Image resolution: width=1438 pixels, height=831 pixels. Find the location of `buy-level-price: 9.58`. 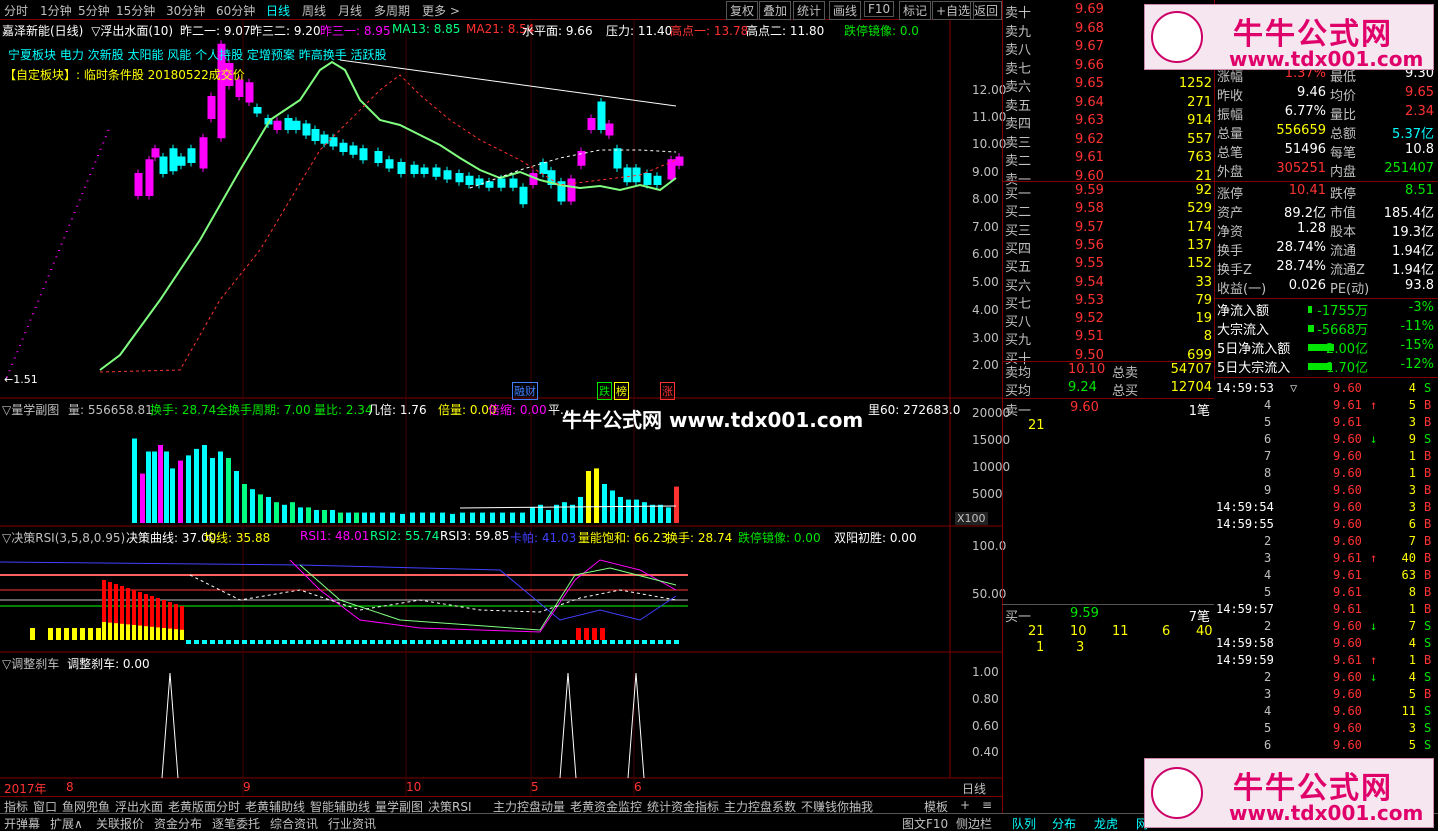

buy-level-price: 9.58 is located at coordinates (1089, 208).